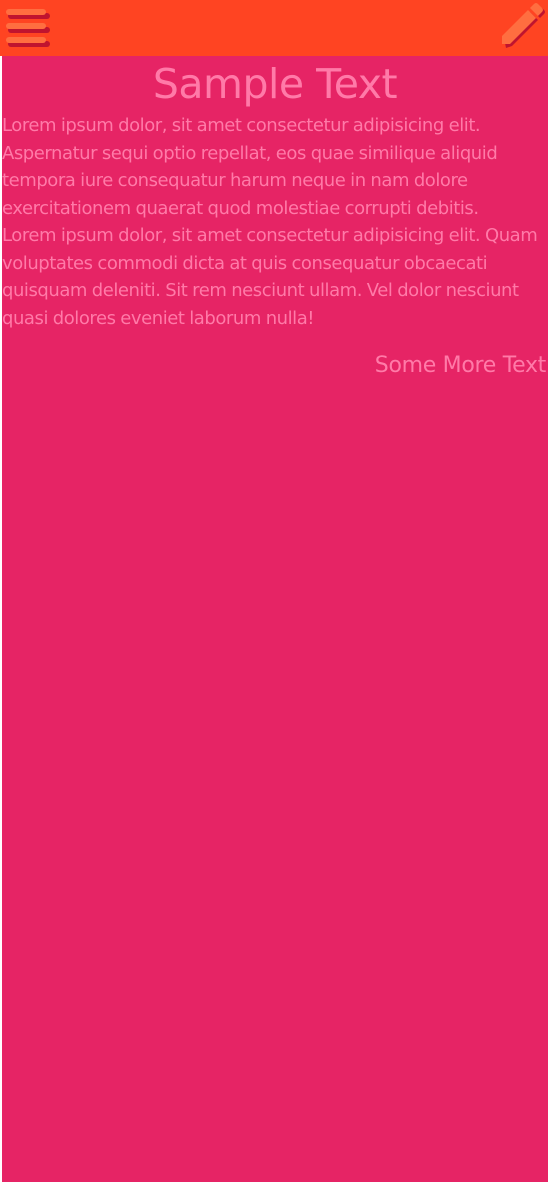 The image size is (548, 1182). Describe the element at coordinates (275, 84) in the screenshot. I see `page-title: Sample Text` at that location.